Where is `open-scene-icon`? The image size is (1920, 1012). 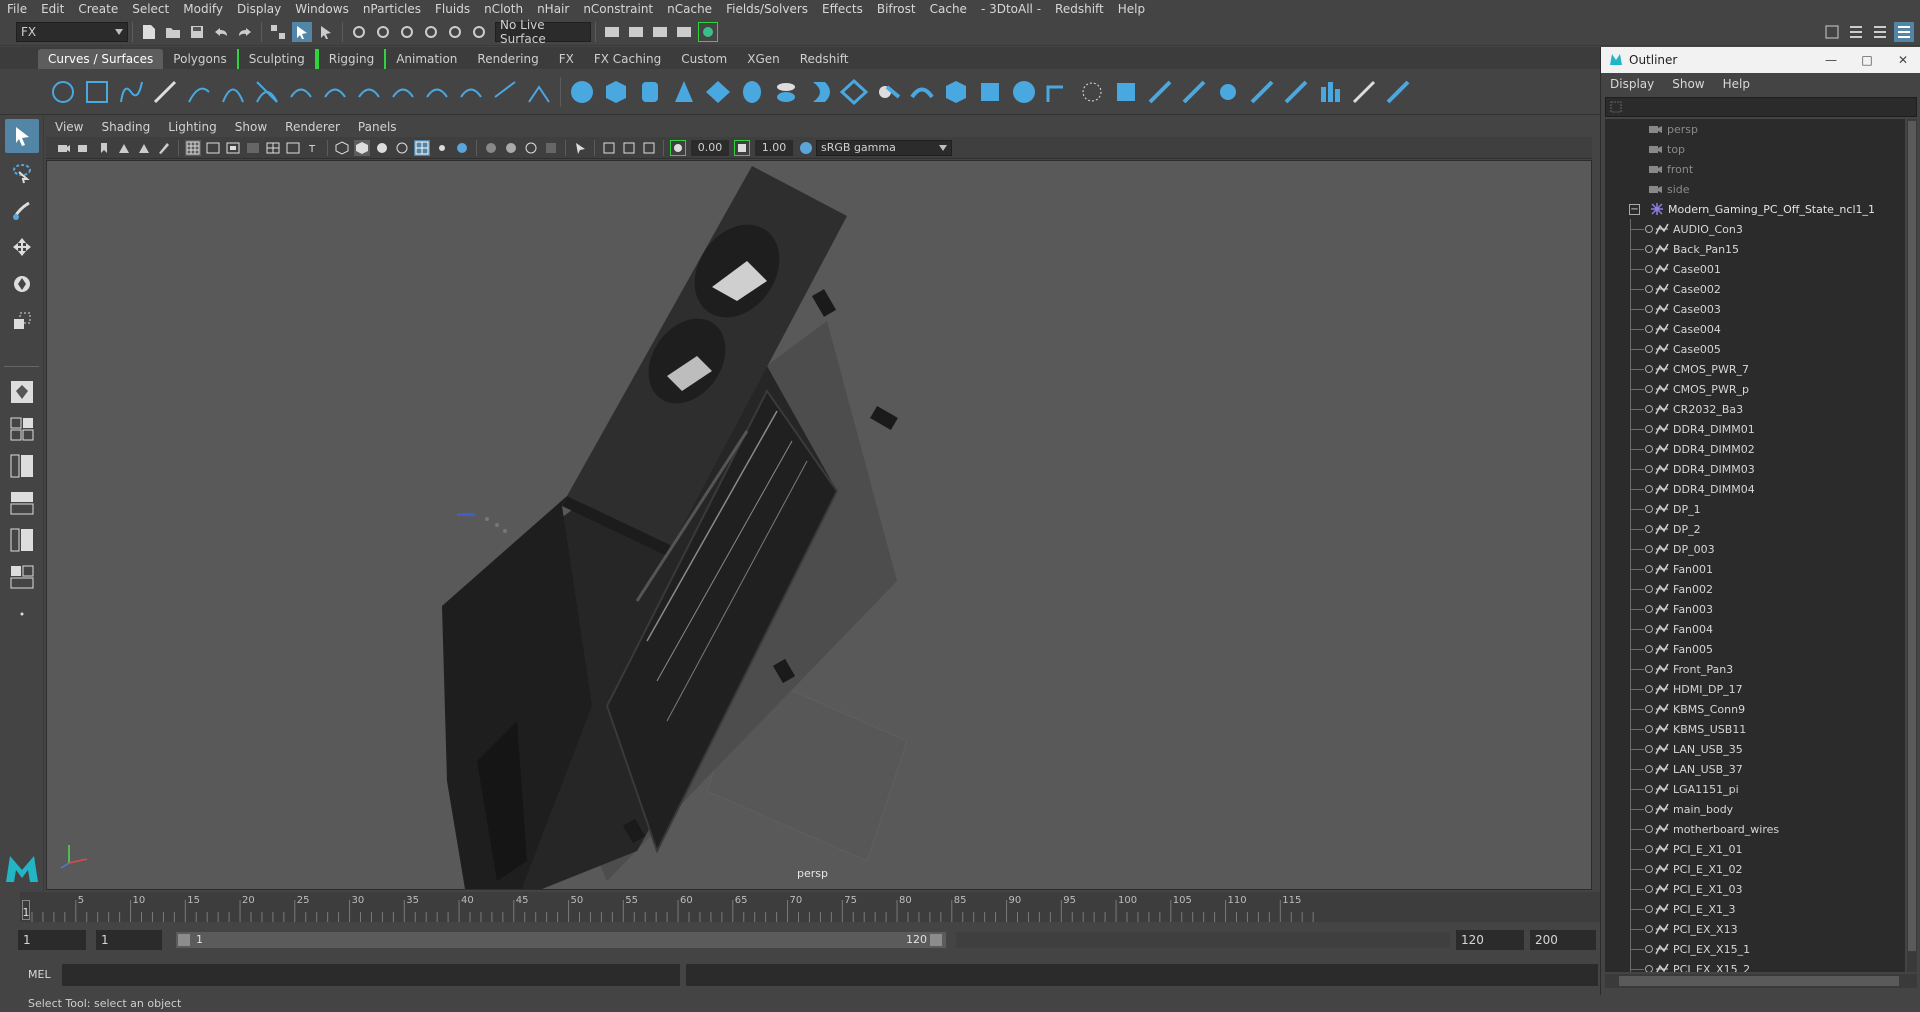
open-scene-icon is located at coordinates (173, 32).